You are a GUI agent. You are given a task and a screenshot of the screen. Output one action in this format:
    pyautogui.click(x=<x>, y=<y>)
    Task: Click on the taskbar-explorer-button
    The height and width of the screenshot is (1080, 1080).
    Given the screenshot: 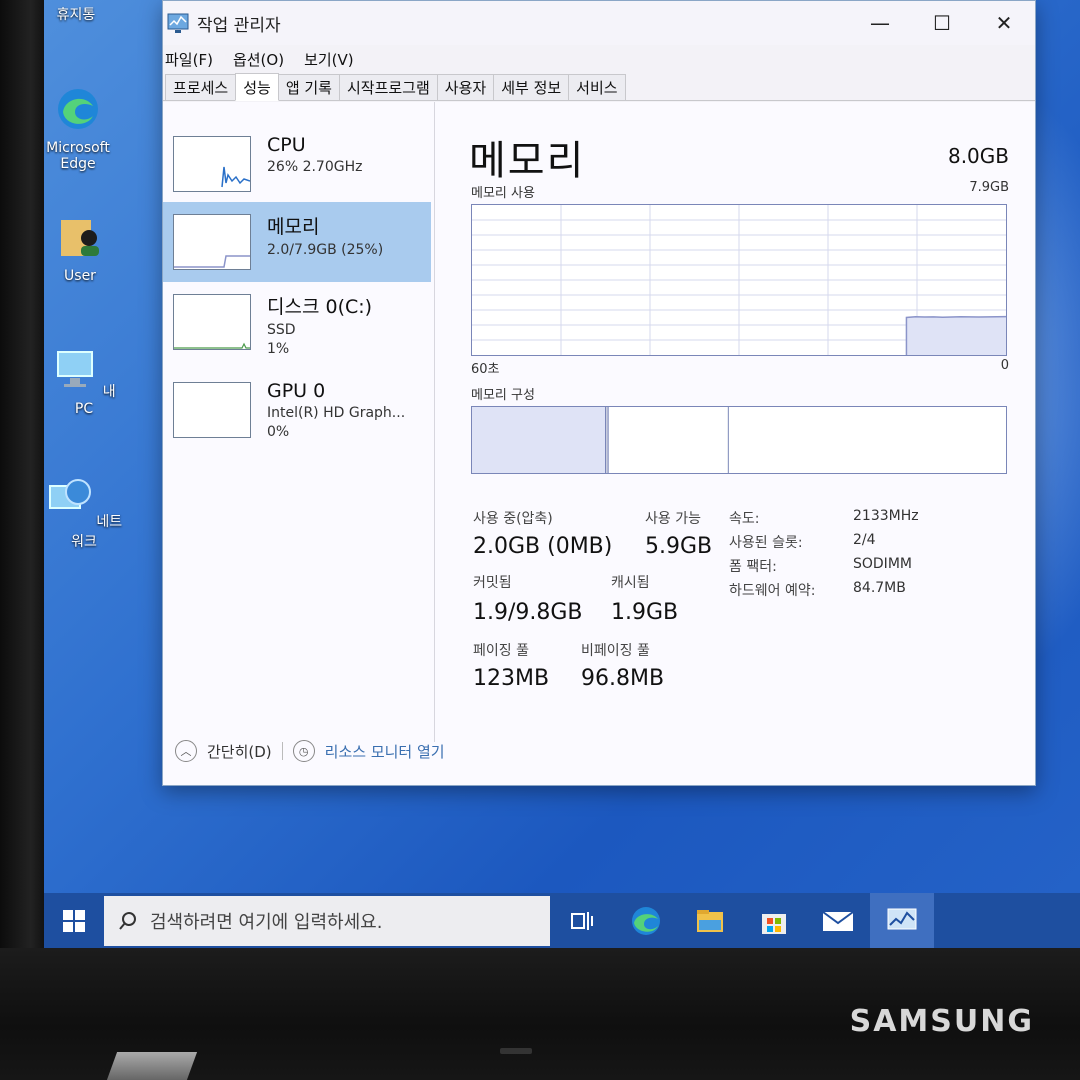 What is the action you would take?
    pyautogui.click(x=710, y=920)
    